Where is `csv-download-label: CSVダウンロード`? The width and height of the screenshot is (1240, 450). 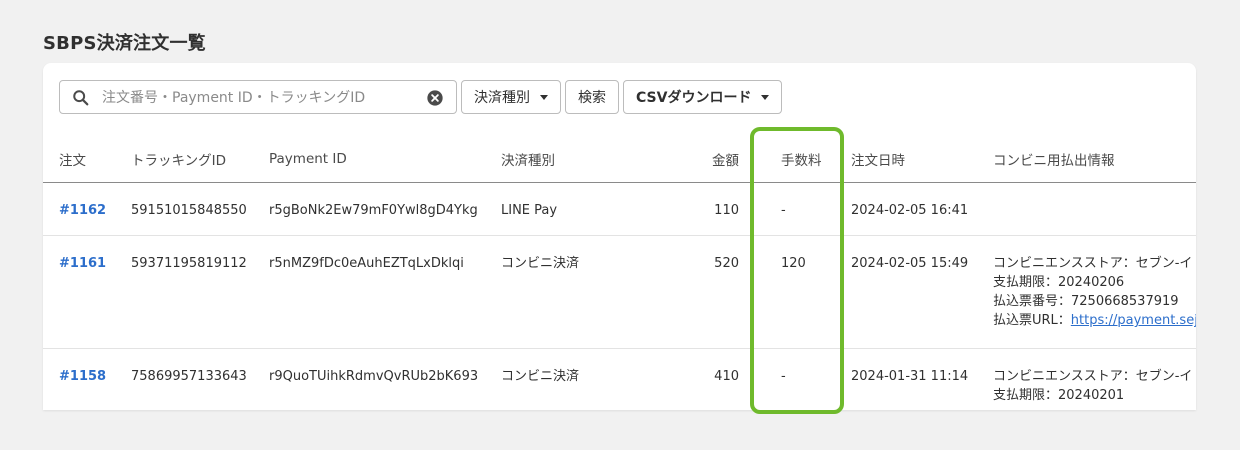
csv-download-label: CSVダウンロード is located at coordinates (694, 98).